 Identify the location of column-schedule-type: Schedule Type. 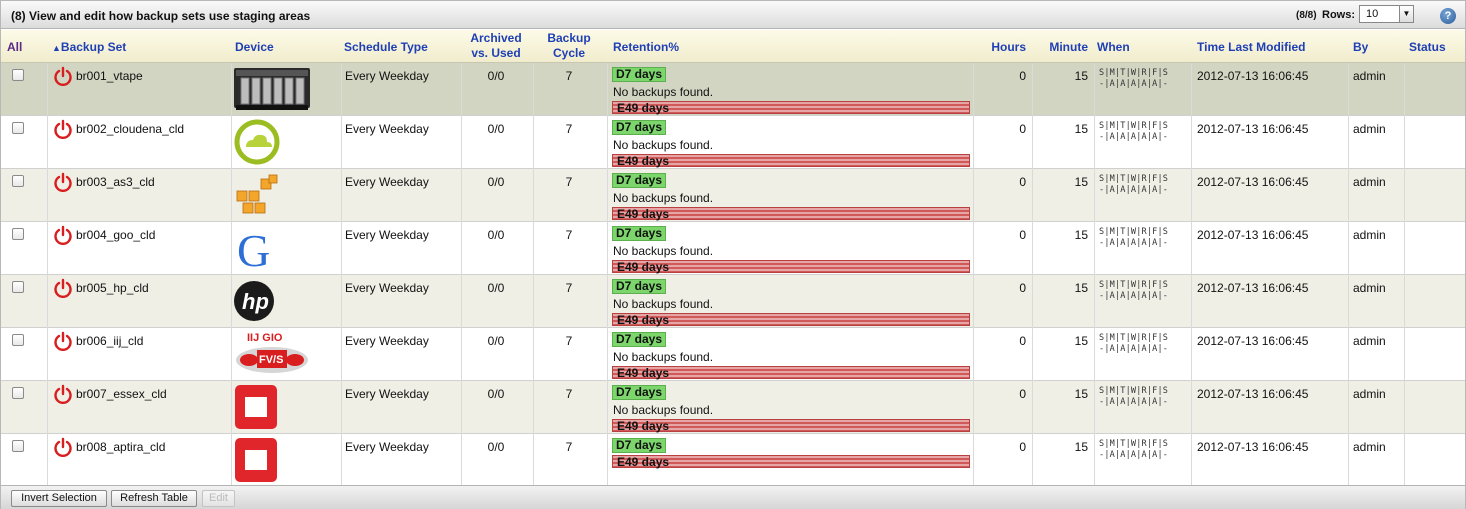
(386, 47).